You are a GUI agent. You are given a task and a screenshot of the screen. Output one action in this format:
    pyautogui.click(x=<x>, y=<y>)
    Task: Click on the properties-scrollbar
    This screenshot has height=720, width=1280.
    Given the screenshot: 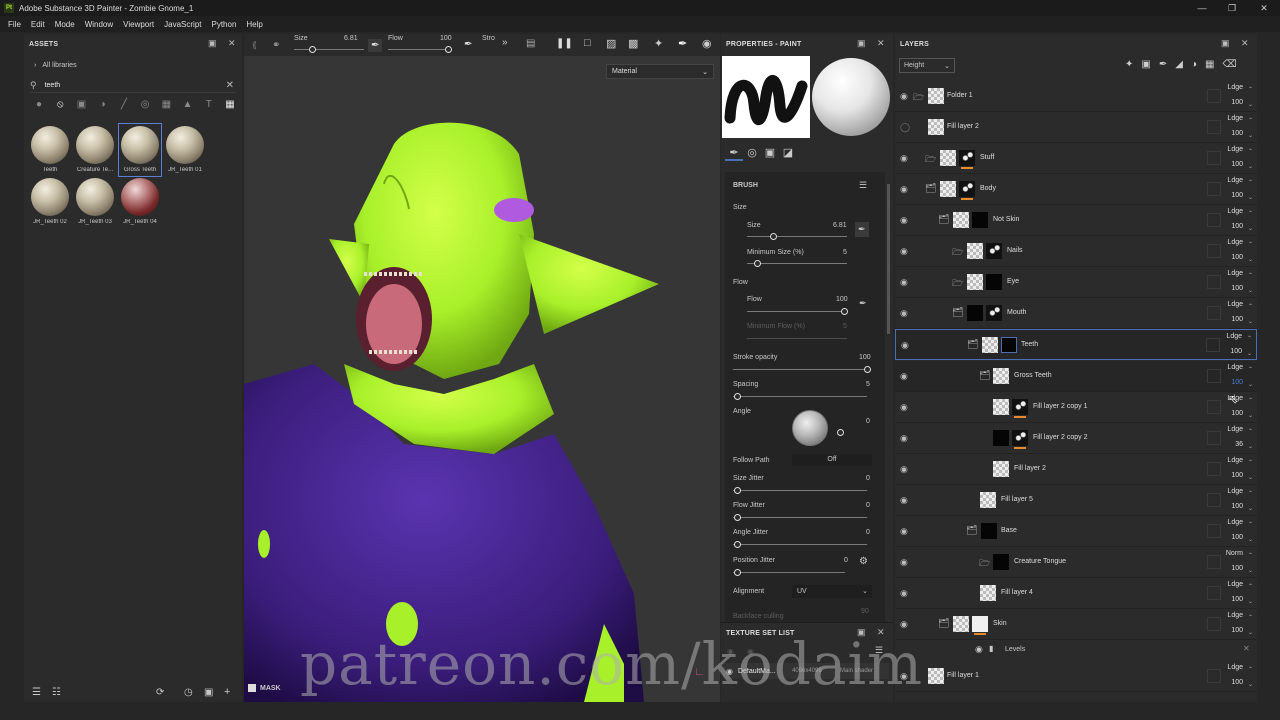 What is the action you would take?
    pyautogui.click(x=888, y=259)
    